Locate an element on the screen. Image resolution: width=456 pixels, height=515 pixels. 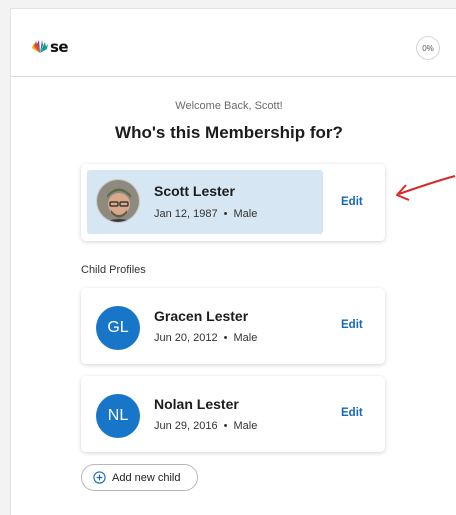
child-details: Jun 20, 2012 • Male is located at coordinates (205, 338).